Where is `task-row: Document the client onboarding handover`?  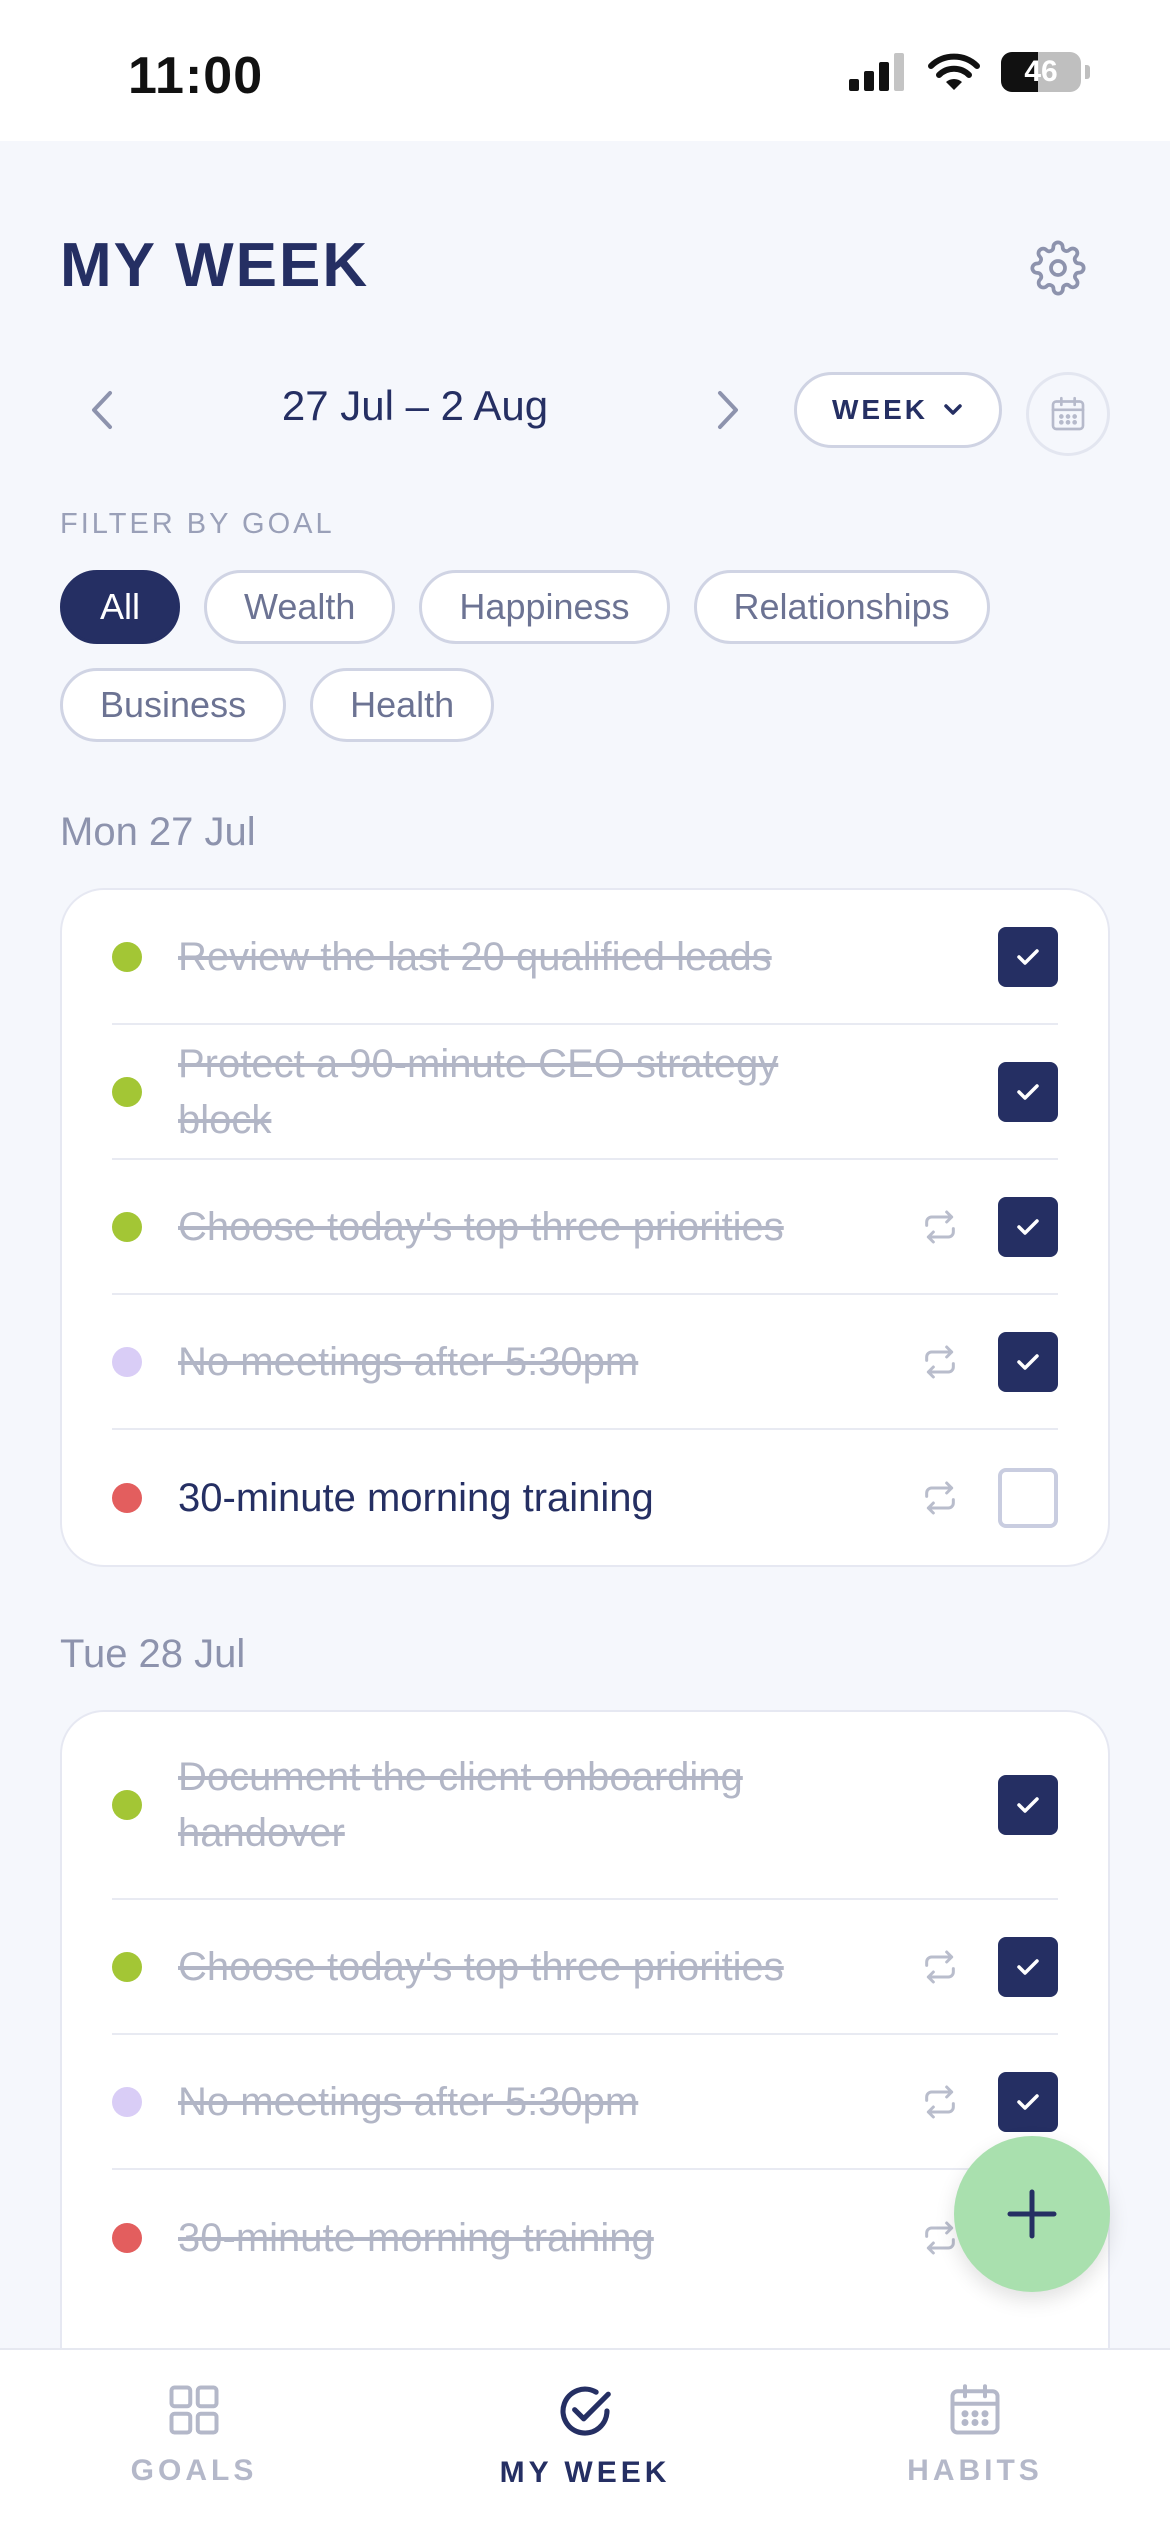 task-row: Document the client onboarding handover is located at coordinates (585, 1806).